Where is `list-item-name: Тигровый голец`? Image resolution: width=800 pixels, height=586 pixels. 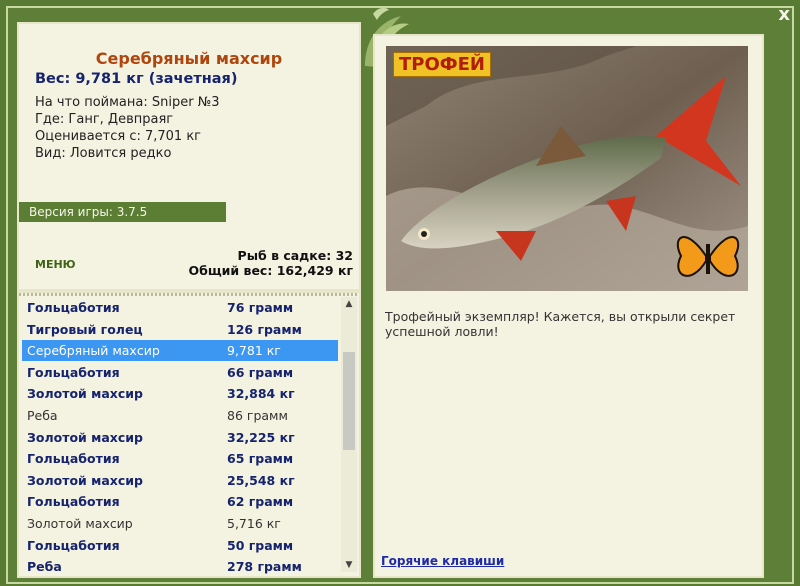 list-item-name: Тигровый голец is located at coordinates (85, 329).